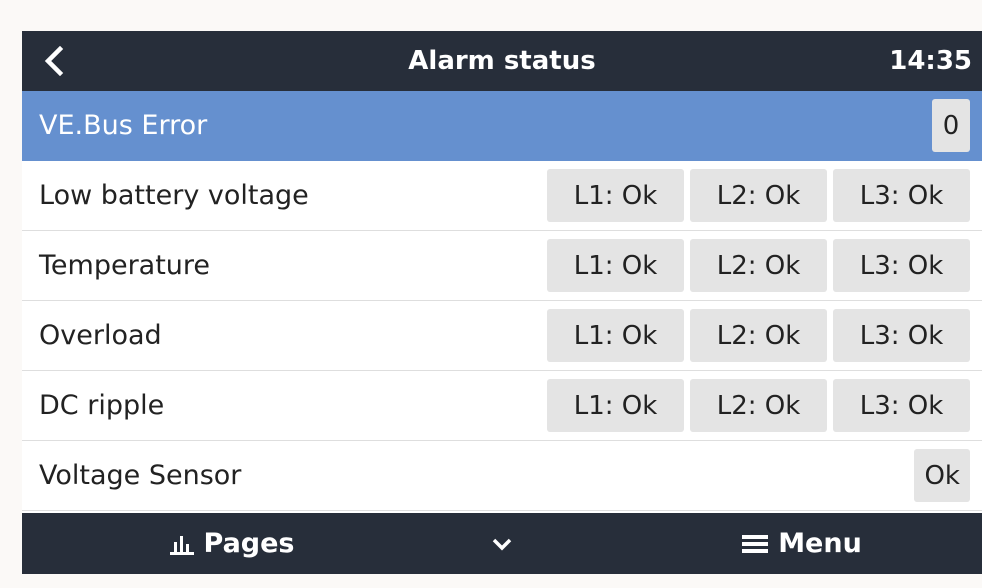 The image size is (982, 588). I want to click on value-badge: 0, so click(951, 125).